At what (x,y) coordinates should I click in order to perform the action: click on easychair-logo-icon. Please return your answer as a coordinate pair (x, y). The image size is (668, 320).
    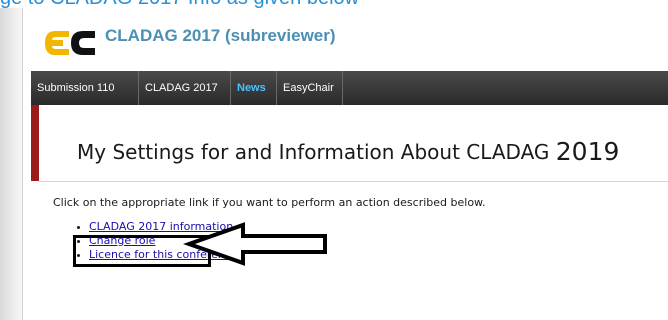
    Looking at the image, I should click on (71, 43).